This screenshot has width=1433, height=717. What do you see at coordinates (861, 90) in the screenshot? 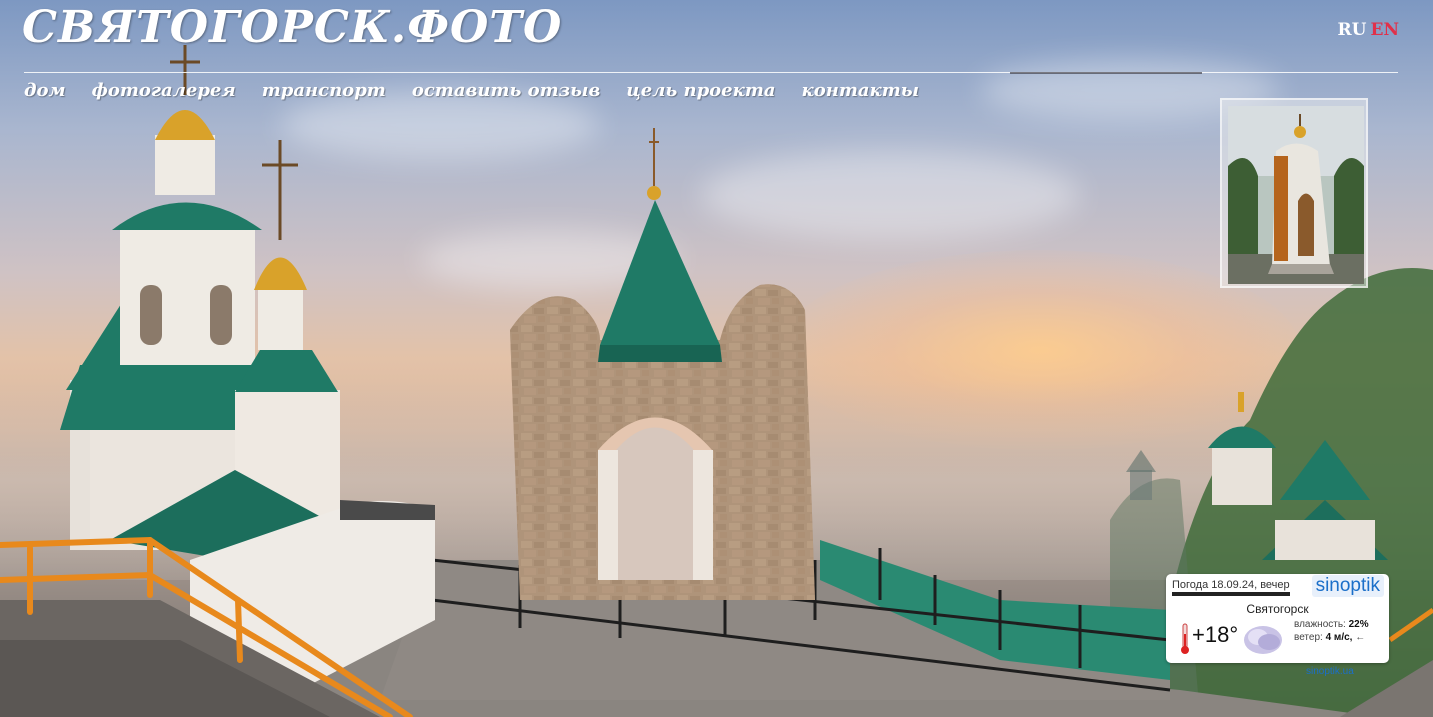
I see `nav-item-contacts: контакты` at bounding box center [861, 90].